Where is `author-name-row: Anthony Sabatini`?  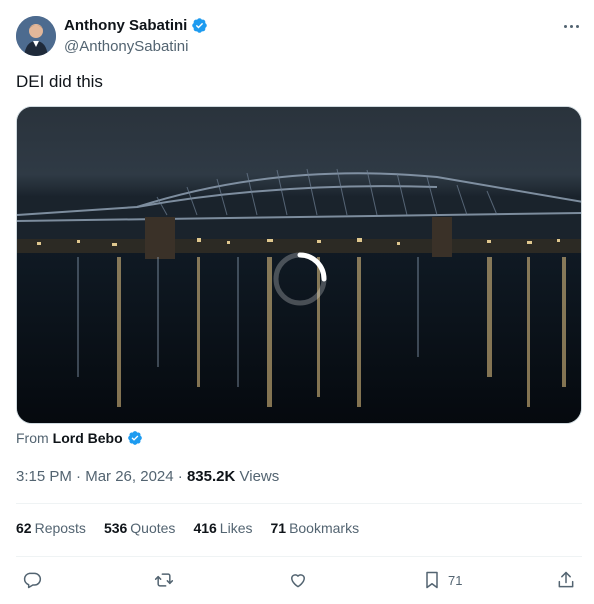 author-name-row: Anthony Sabatini is located at coordinates (136, 25).